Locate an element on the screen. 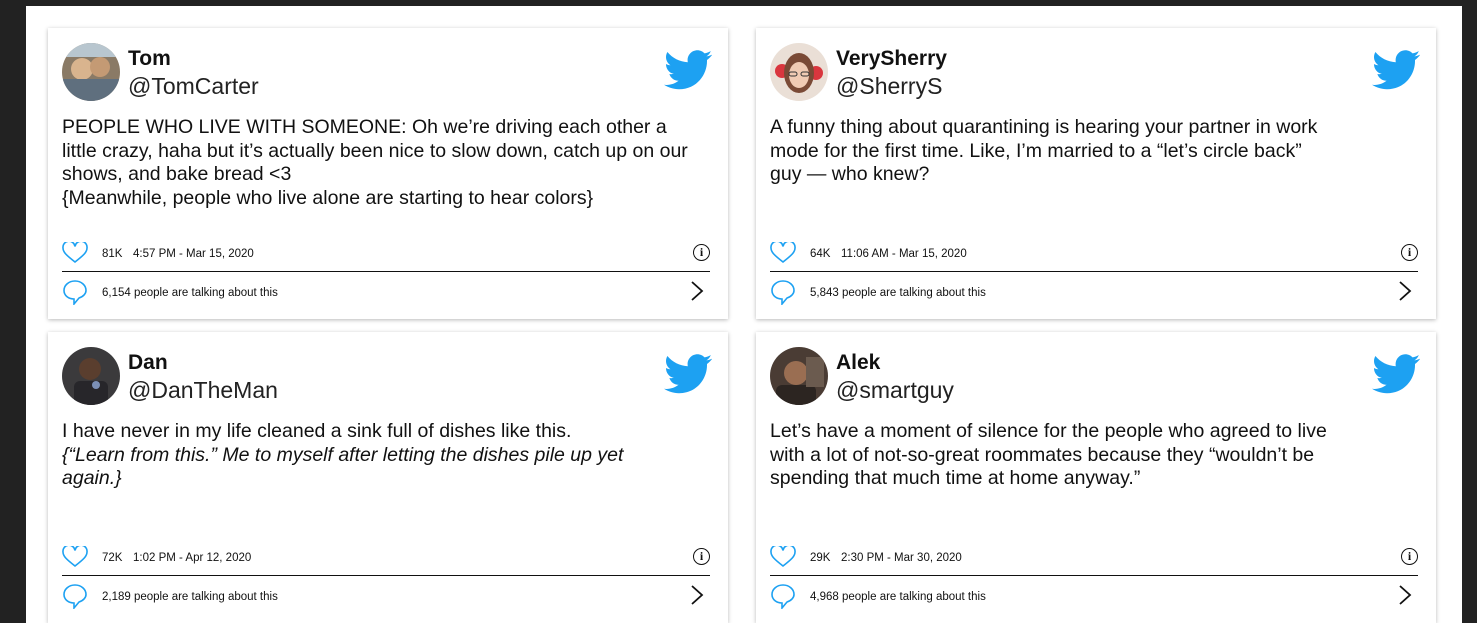 The width and height of the screenshot is (1477, 623). author-name: Dan is located at coordinates (148, 363).